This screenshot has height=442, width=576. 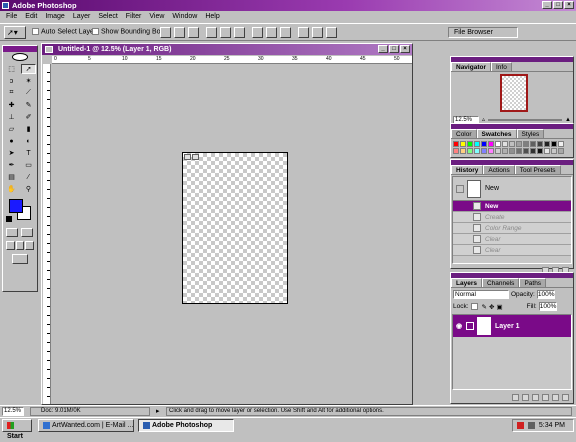 What do you see at coordinates (28, 105) in the screenshot?
I see `brush-tool-icon: ✎` at bounding box center [28, 105].